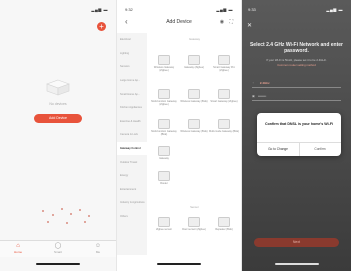  What do you see at coordinates (179, 22) in the screenshot?
I see `add-device-header: ‹ Add Device ◉ ⛶` at bounding box center [179, 22].